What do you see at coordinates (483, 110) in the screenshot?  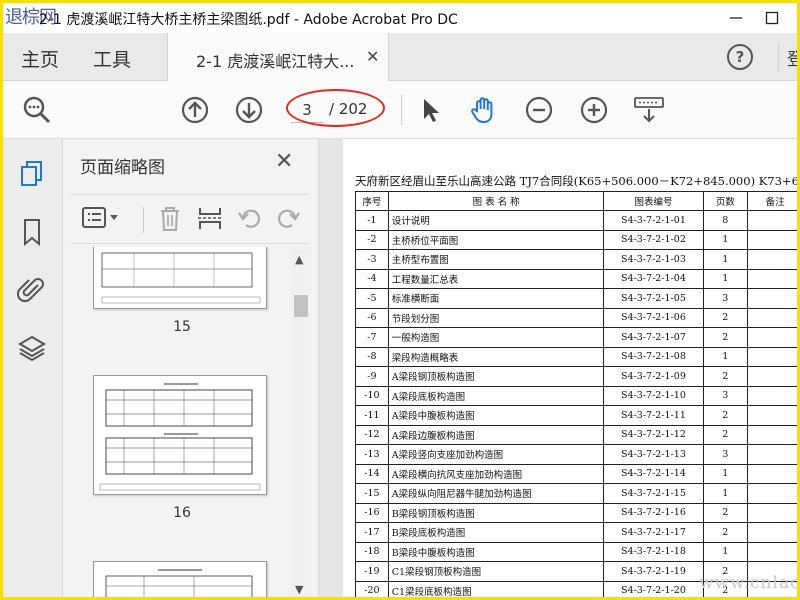 I see `hand-tool-icon` at bounding box center [483, 110].